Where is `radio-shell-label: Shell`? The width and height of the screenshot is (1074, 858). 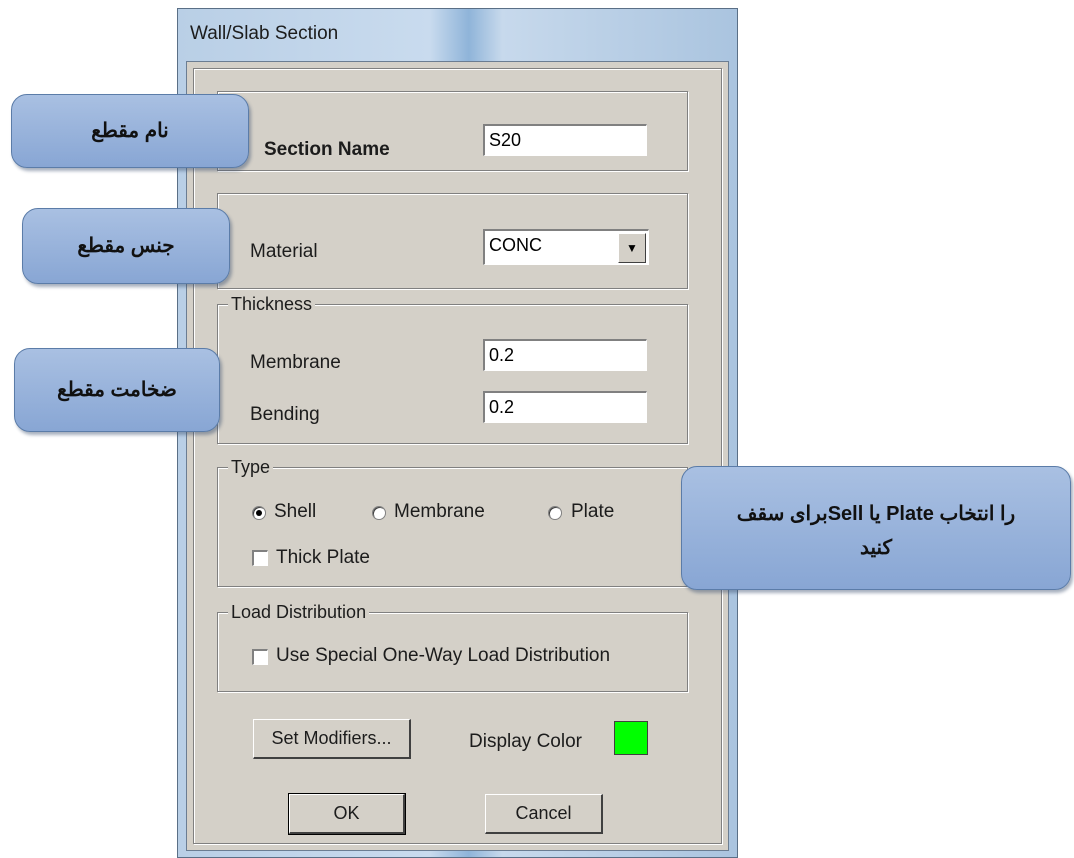
radio-shell-label: Shell is located at coordinates (295, 511).